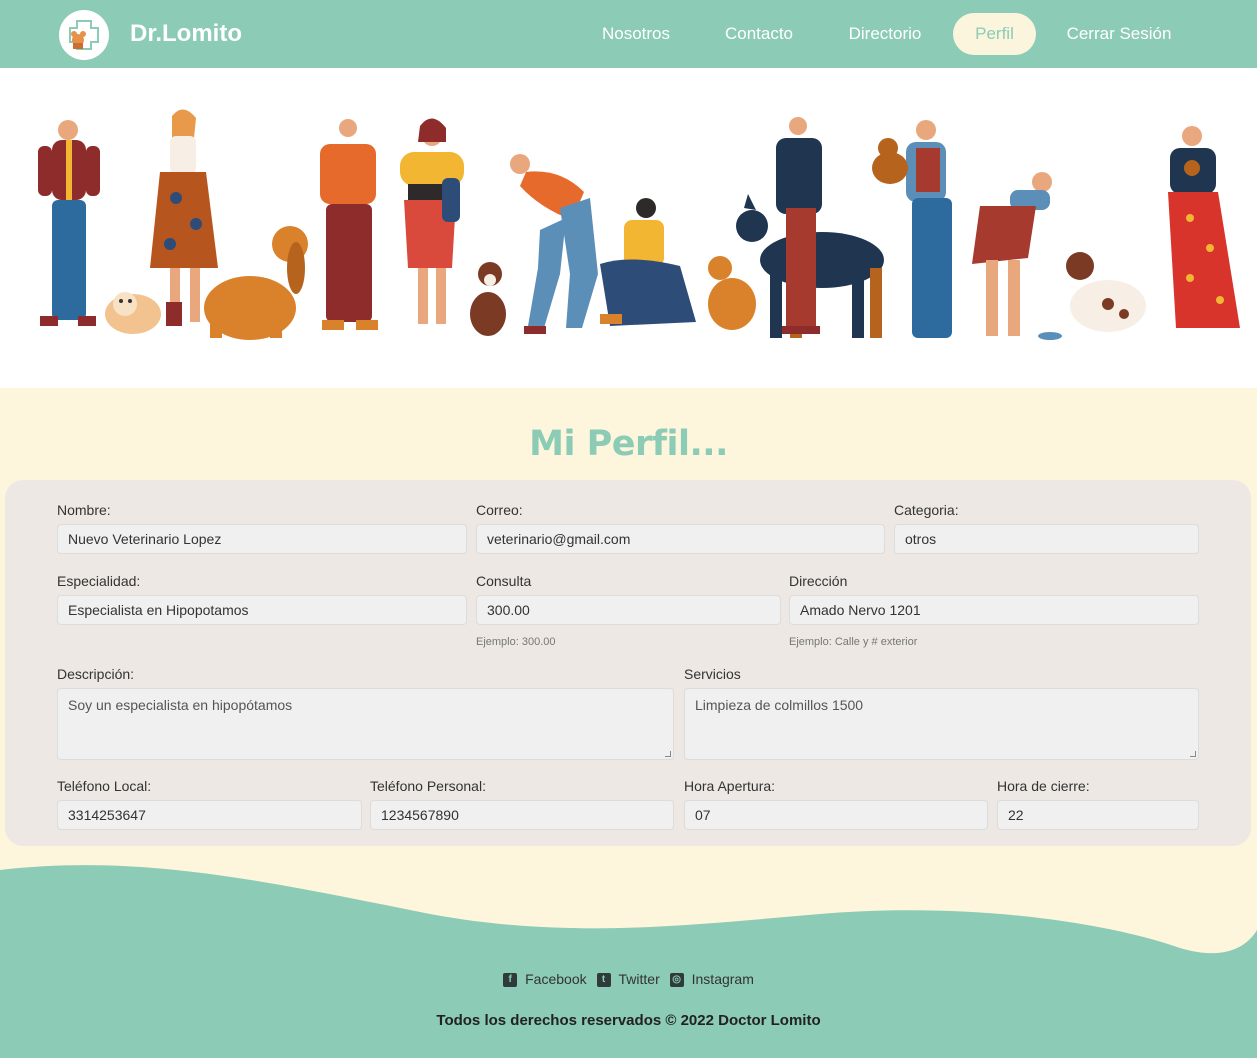 The height and width of the screenshot is (1058, 1257). What do you see at coordinates (779, 705) in the screenshot?
I see `servicios-text: Limpieza de colmillos 1500` at bounding box center [779, 705].